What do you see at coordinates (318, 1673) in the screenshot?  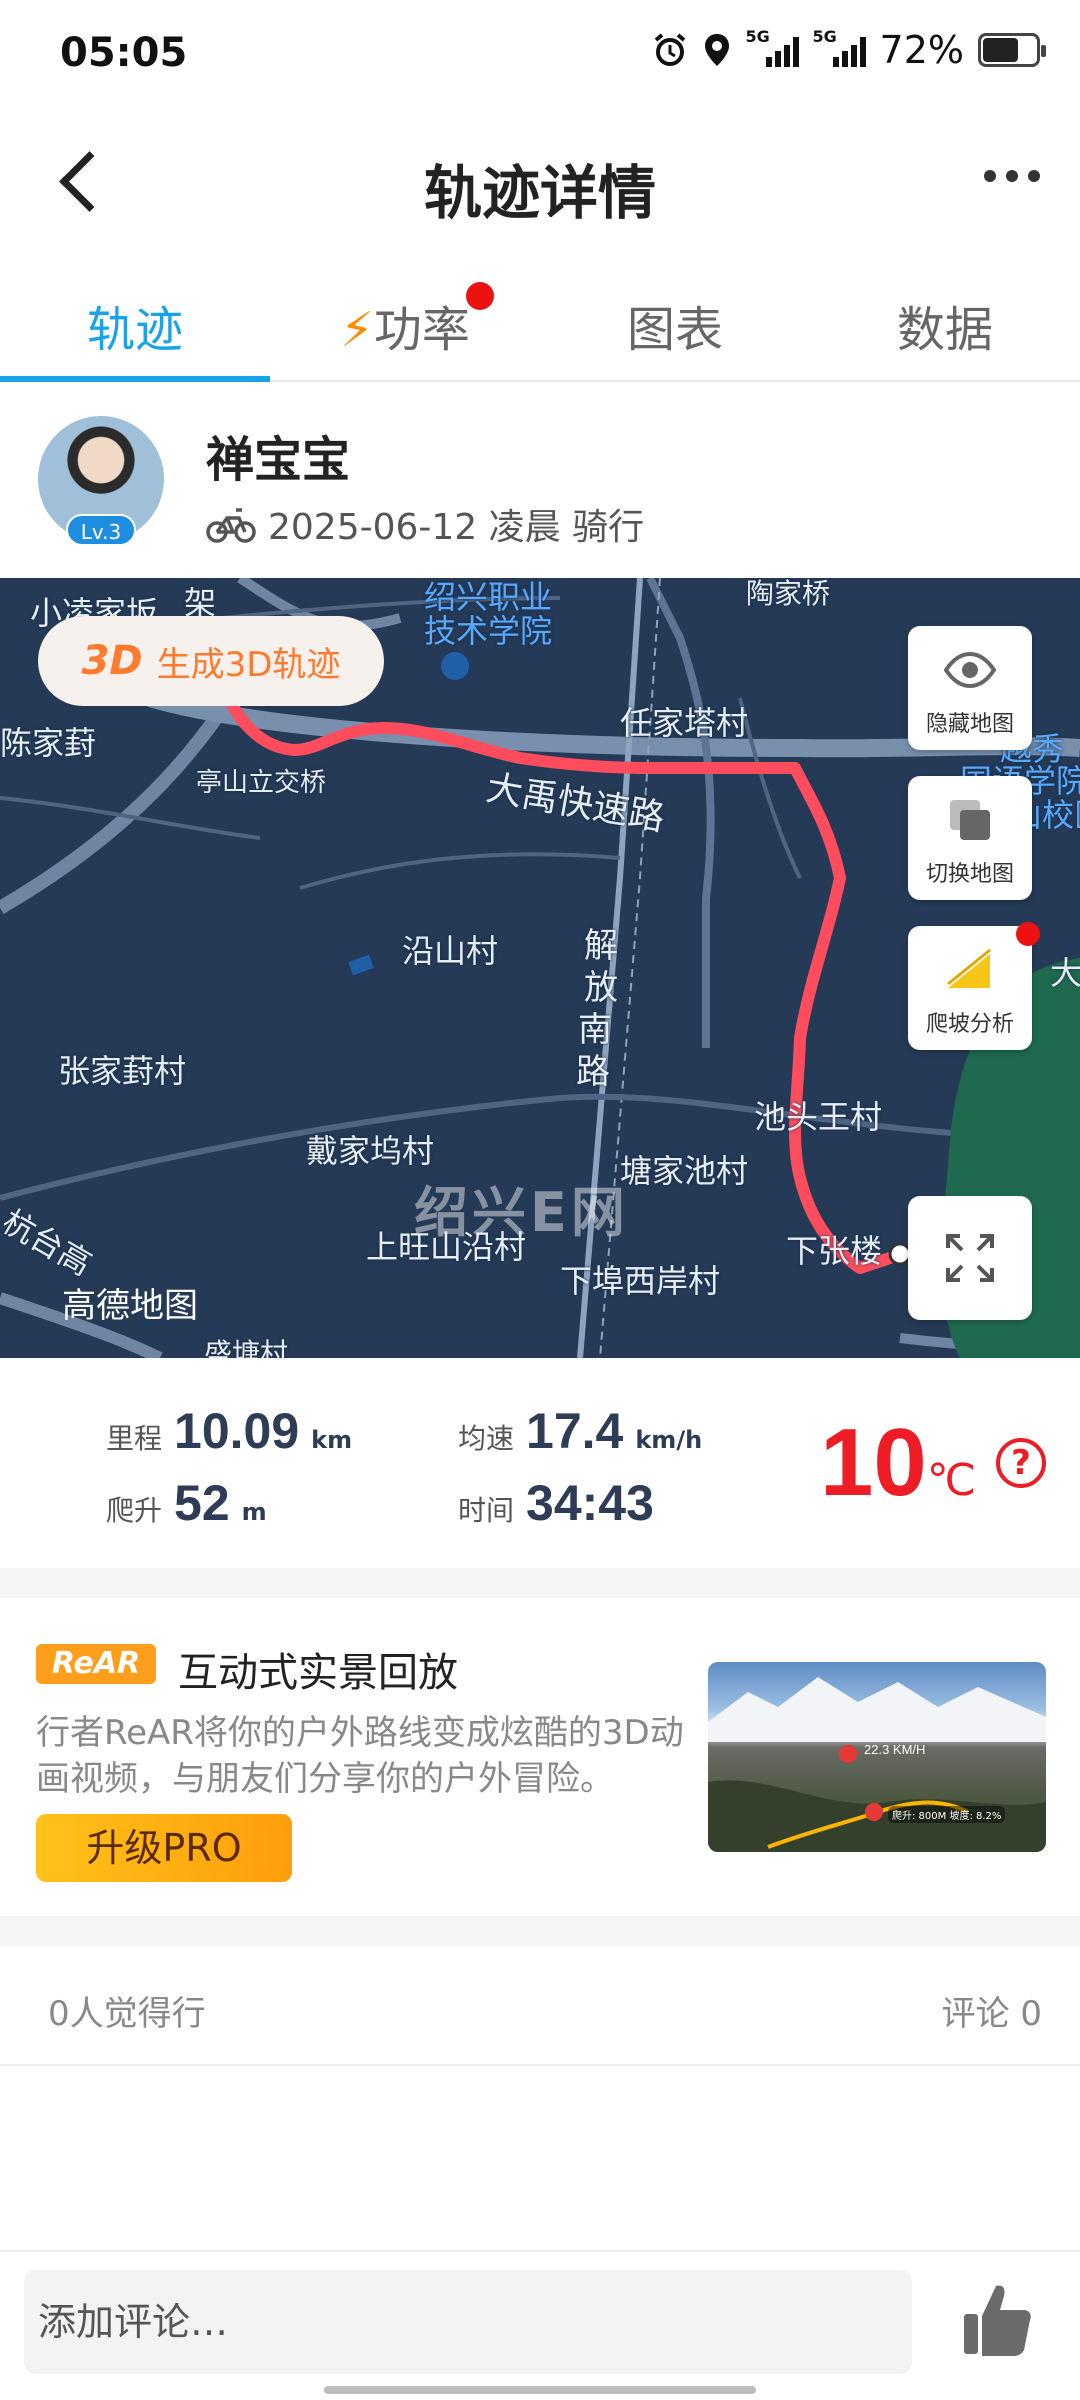 I see `promo-title: 互动式实景回放` at bounding box center [318, 1673].